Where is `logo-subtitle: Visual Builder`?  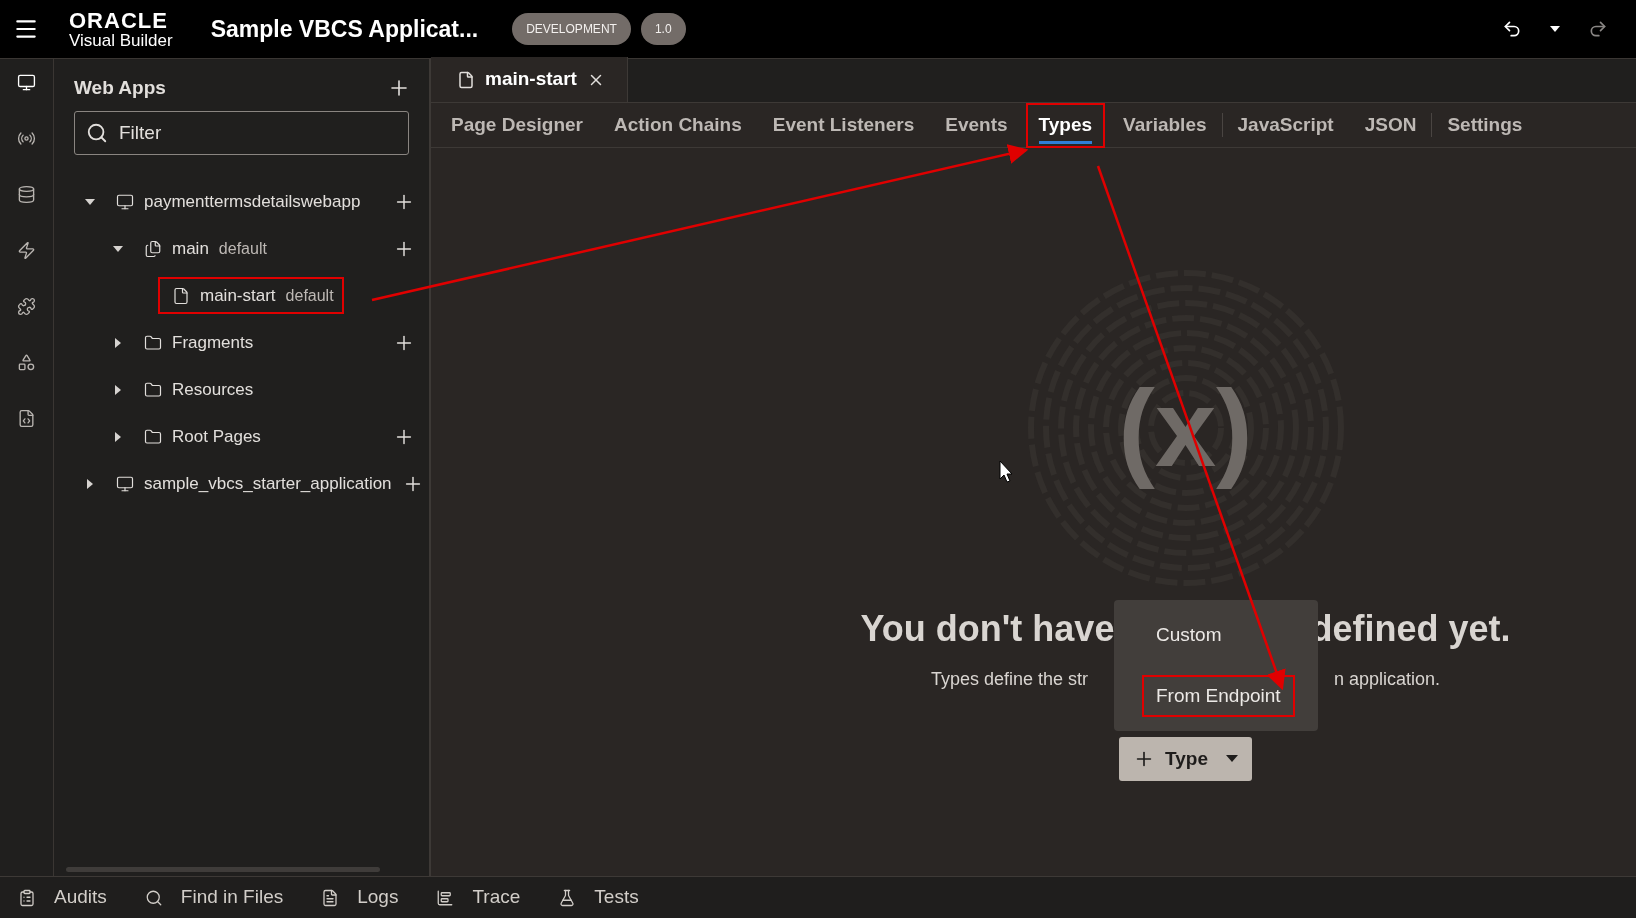 logo-subtitle: Visual Builder is located at coordinates (121, 40).